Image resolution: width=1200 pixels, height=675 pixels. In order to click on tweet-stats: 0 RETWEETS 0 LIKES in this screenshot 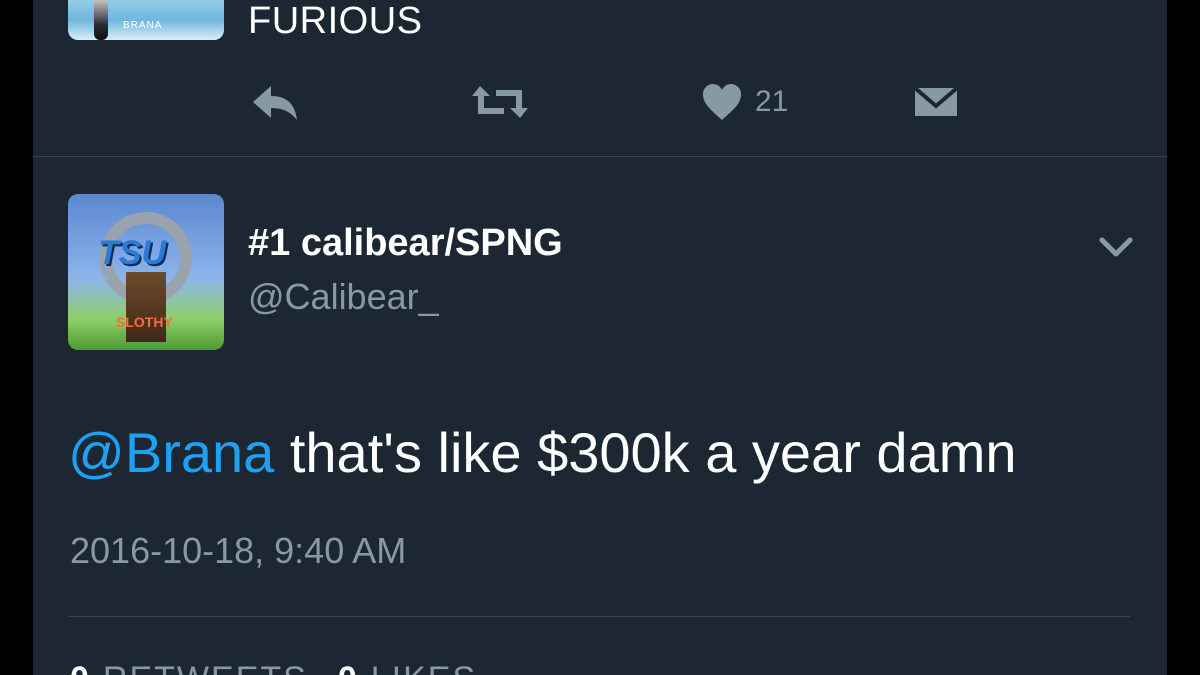, I will do `click(273, 667)`.